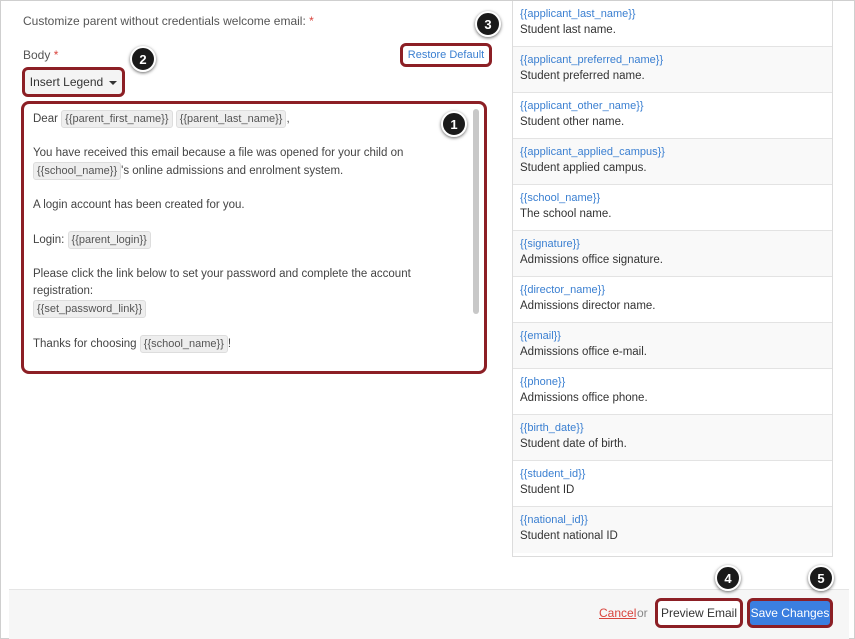 This screenshot has width=855, height=639. Describe the element at coordinates (699, 613) in the screenshot. I see `preview-email-button: Preview Email` at that location.